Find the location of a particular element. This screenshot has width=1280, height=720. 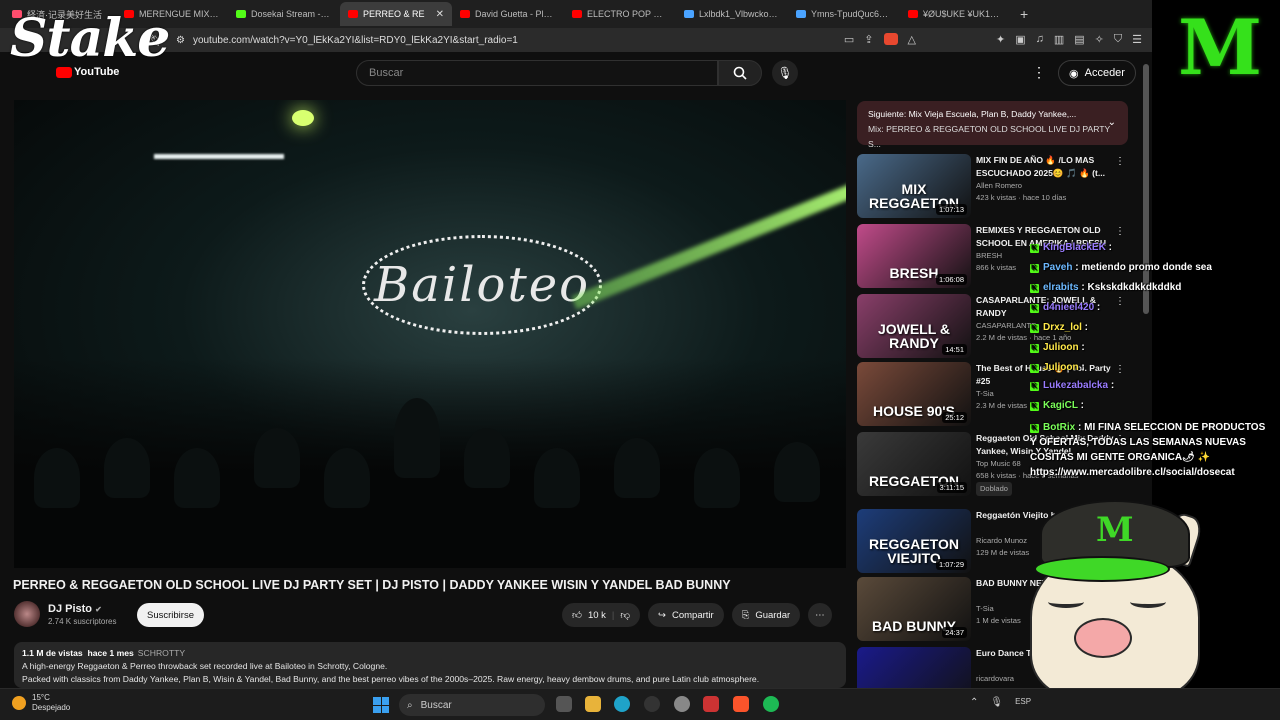

media-icon: ♫ is located at coordinates (1040, 39).